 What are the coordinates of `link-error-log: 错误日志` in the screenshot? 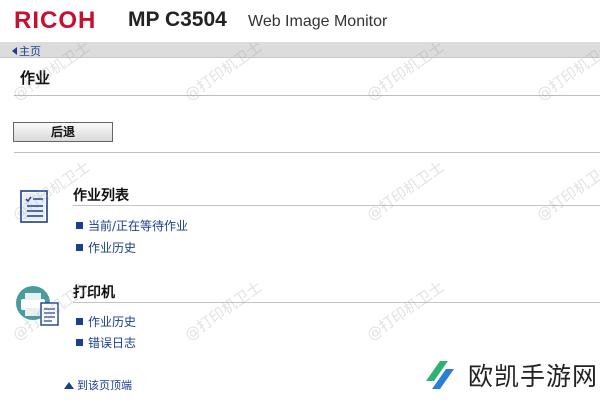 It's located at (106, 342).